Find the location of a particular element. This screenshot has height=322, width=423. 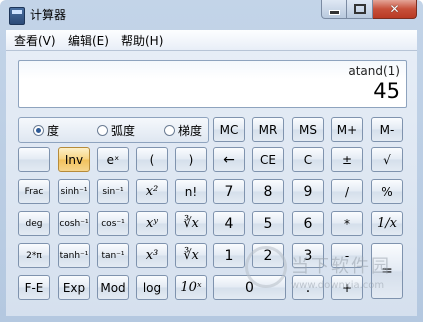

sqrt-button: √ is located at coordinates (387, 159).